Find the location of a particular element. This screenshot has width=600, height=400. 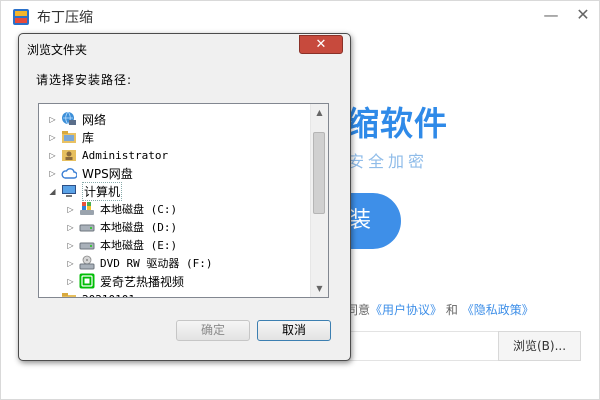

tree-item-label: 网络 is located at coordinates (94, 119).